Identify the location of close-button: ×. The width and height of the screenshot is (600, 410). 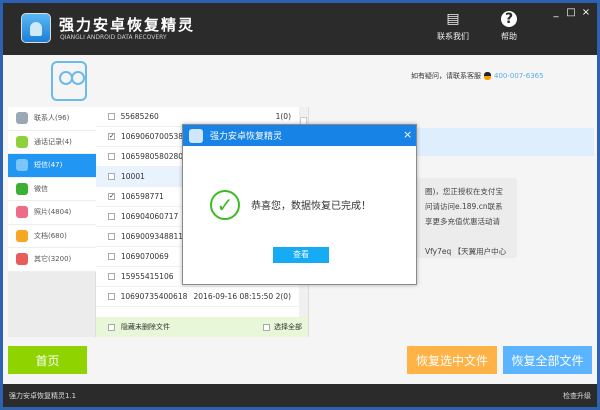
(586, 12).